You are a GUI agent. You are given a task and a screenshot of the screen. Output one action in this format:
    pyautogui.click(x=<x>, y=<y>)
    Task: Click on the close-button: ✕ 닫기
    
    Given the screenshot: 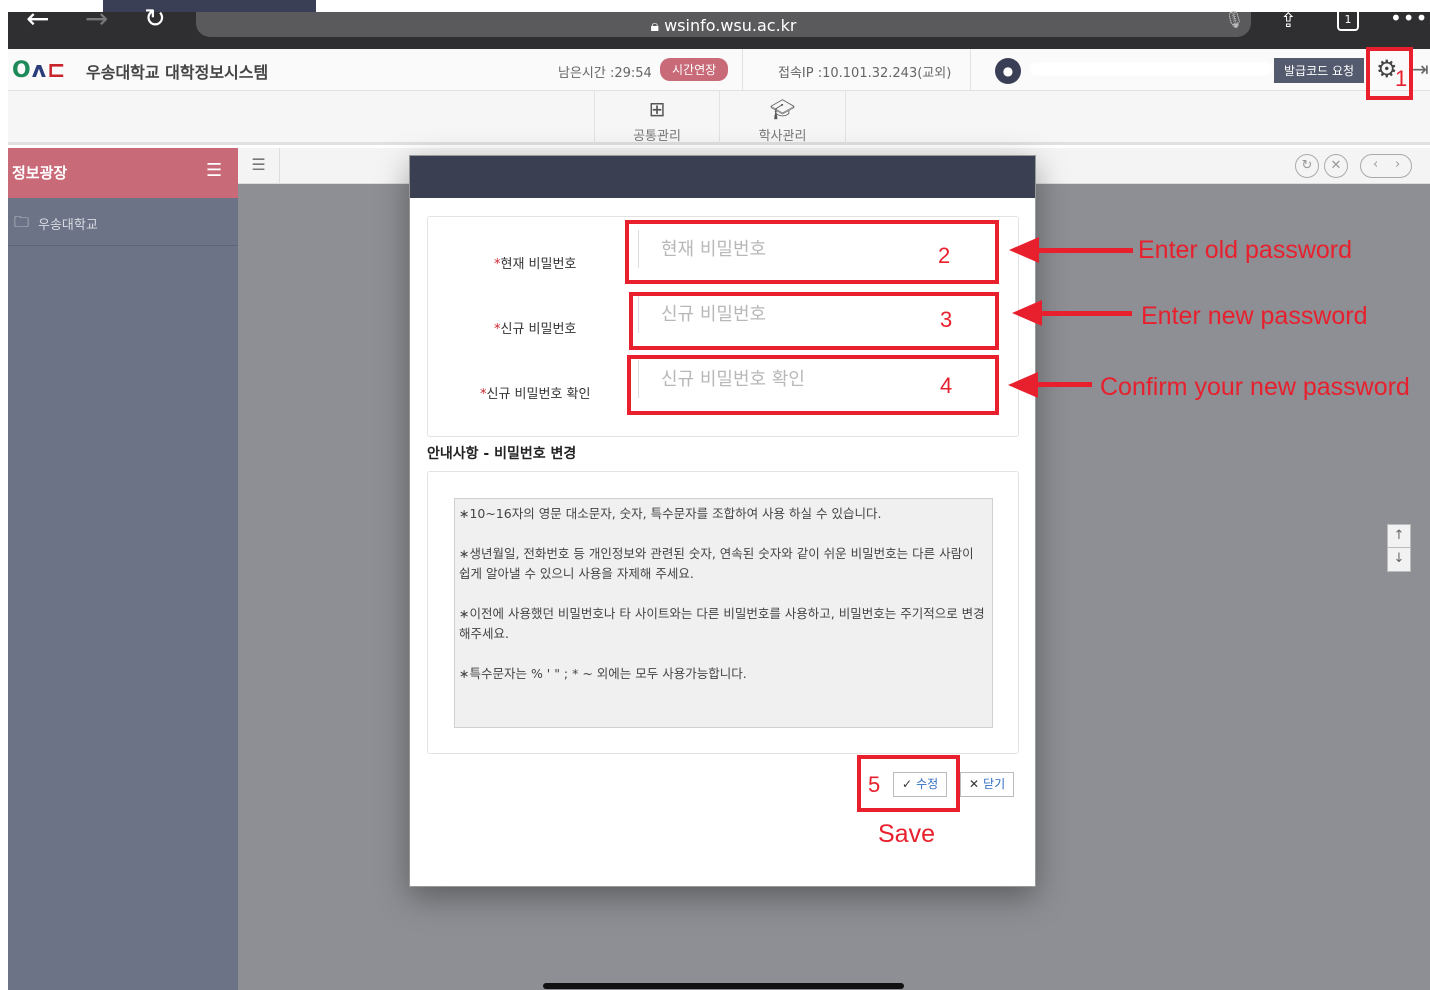 What is the action you would take?
    pyautogui.click(x=987, y=784)
    